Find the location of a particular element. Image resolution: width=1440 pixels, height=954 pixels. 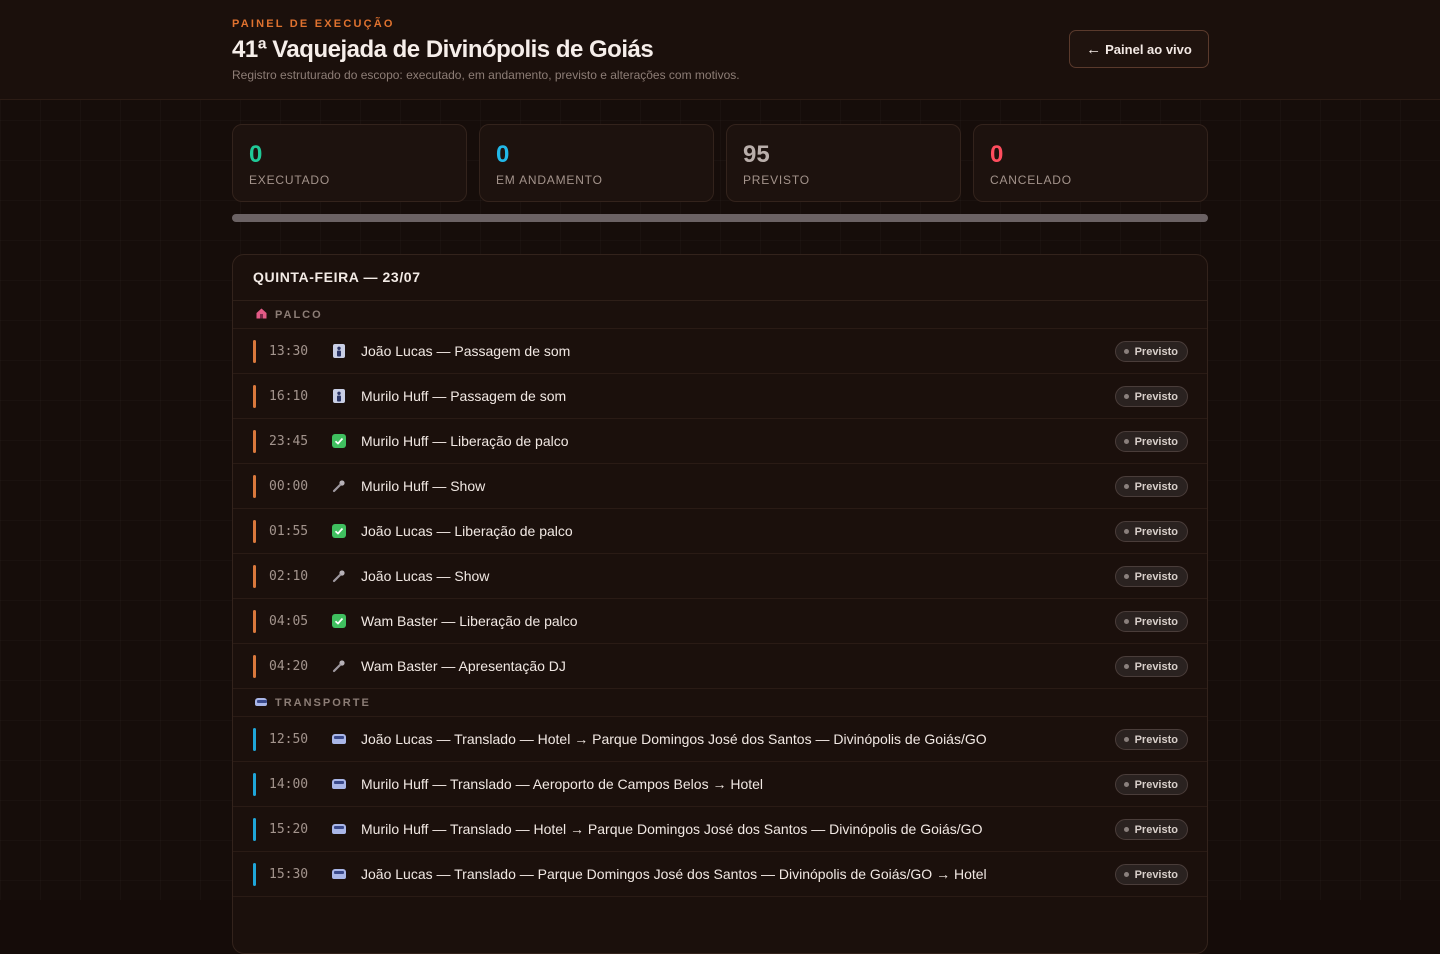

row-time: 15:30 is located at coordinates (289, 874).